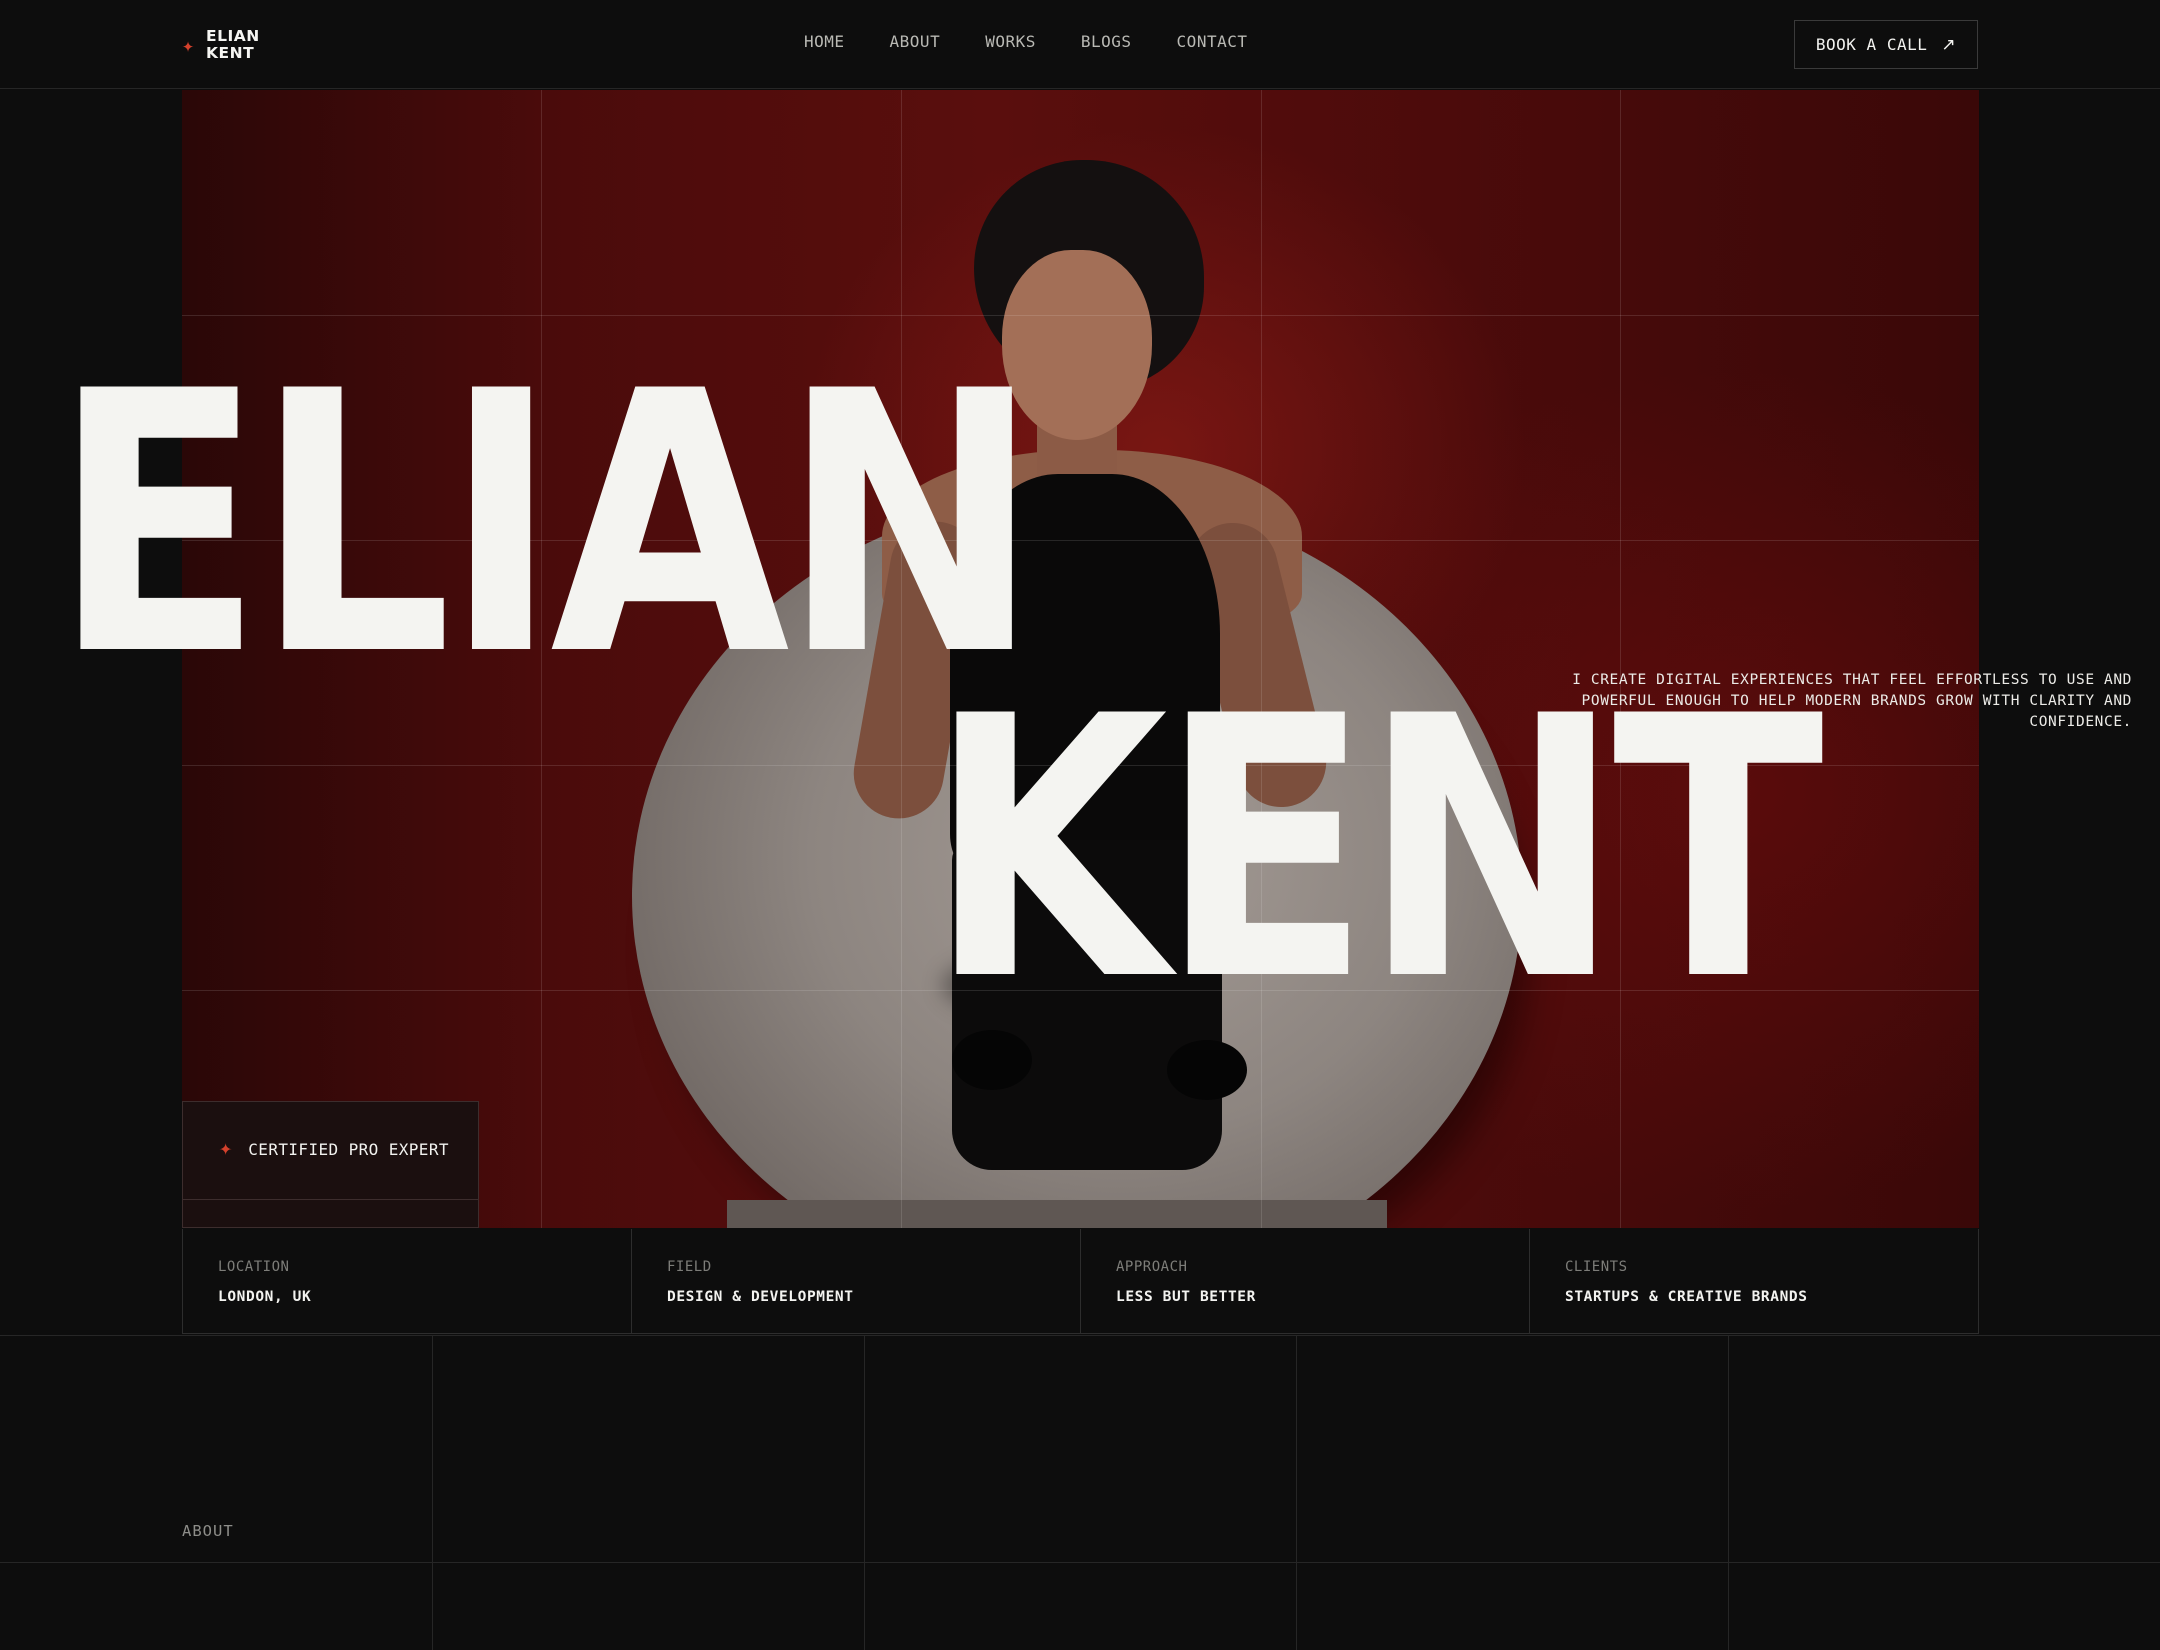 The image size is (2160, 1650). What do you see at coordinates (1871, 44) in the screenshot?
I see `book-a-call-label: BOOK A CALL` at bounding box center [1871, 44].